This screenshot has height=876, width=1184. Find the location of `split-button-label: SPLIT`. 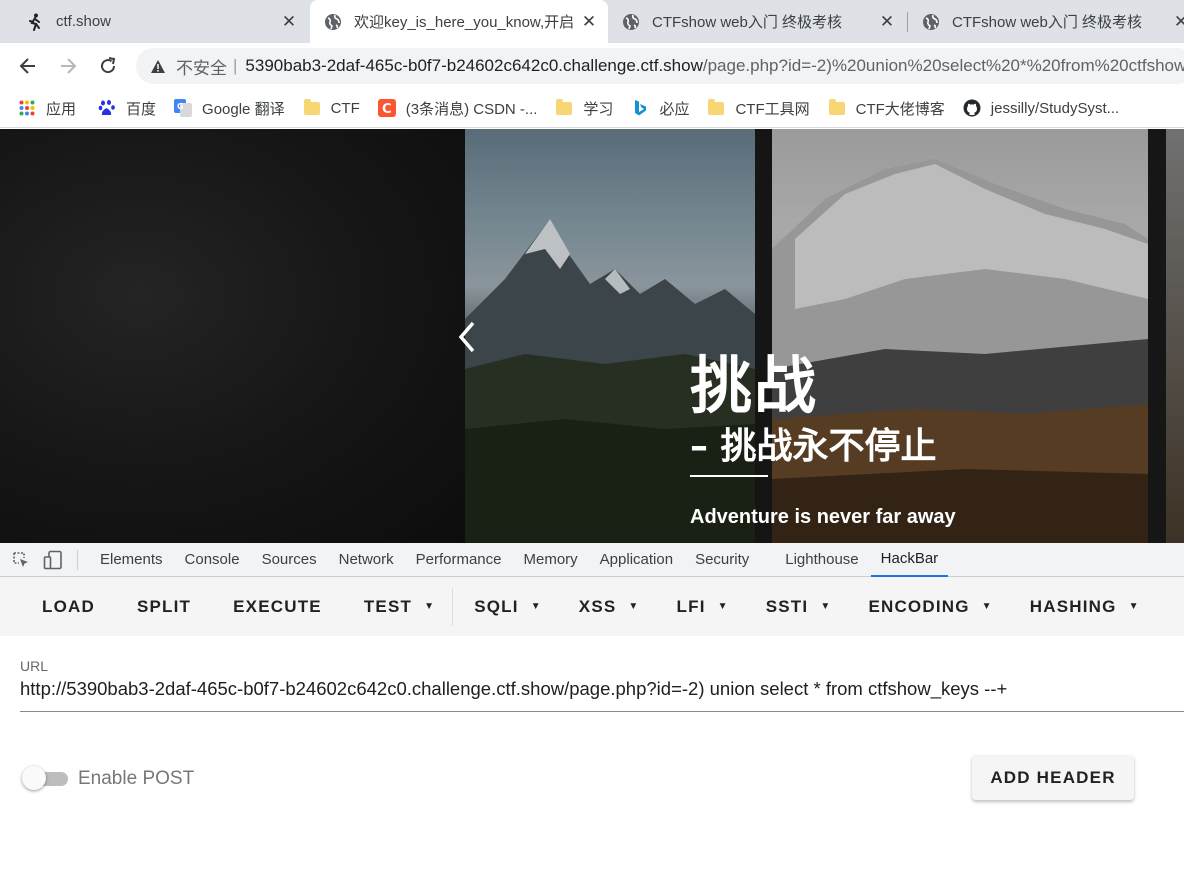

split-button-label: SPLIT is located at coordinates (164, 606).